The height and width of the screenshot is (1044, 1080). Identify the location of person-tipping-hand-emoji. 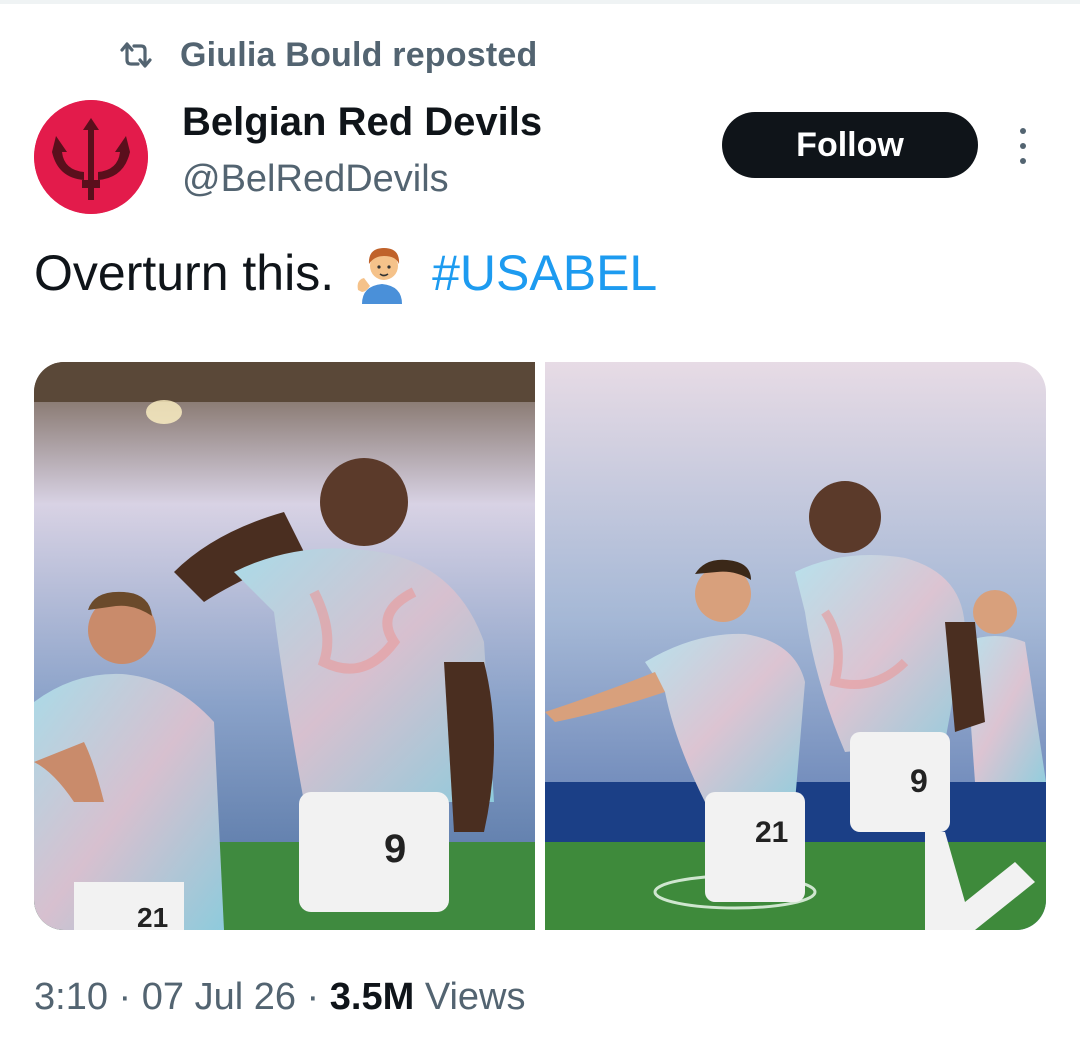
(380, 276).